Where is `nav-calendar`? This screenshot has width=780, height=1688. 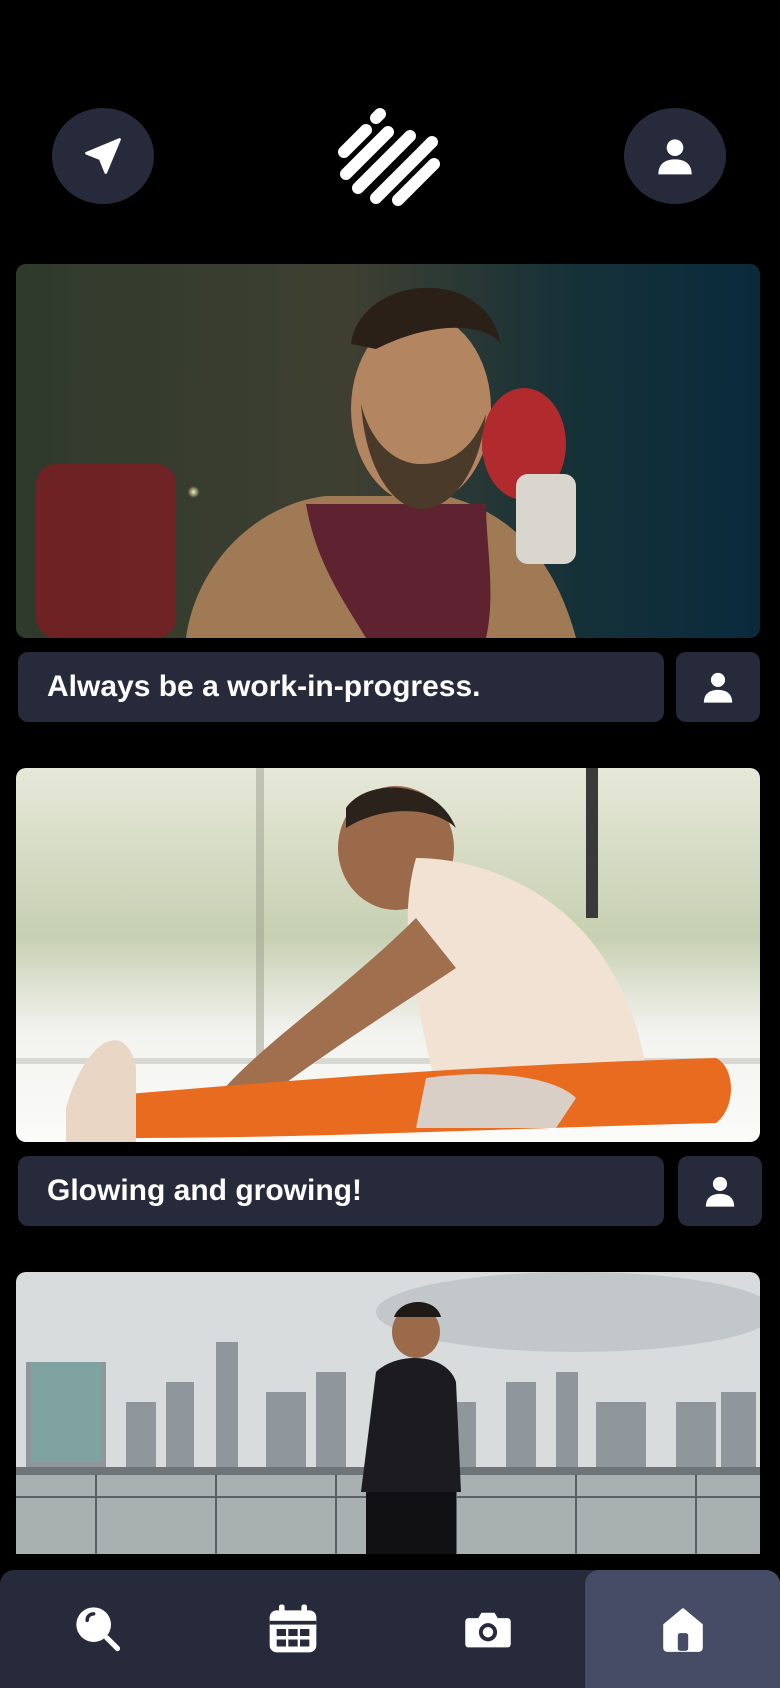 nav-calendar is located at coordinates (292, 1629).